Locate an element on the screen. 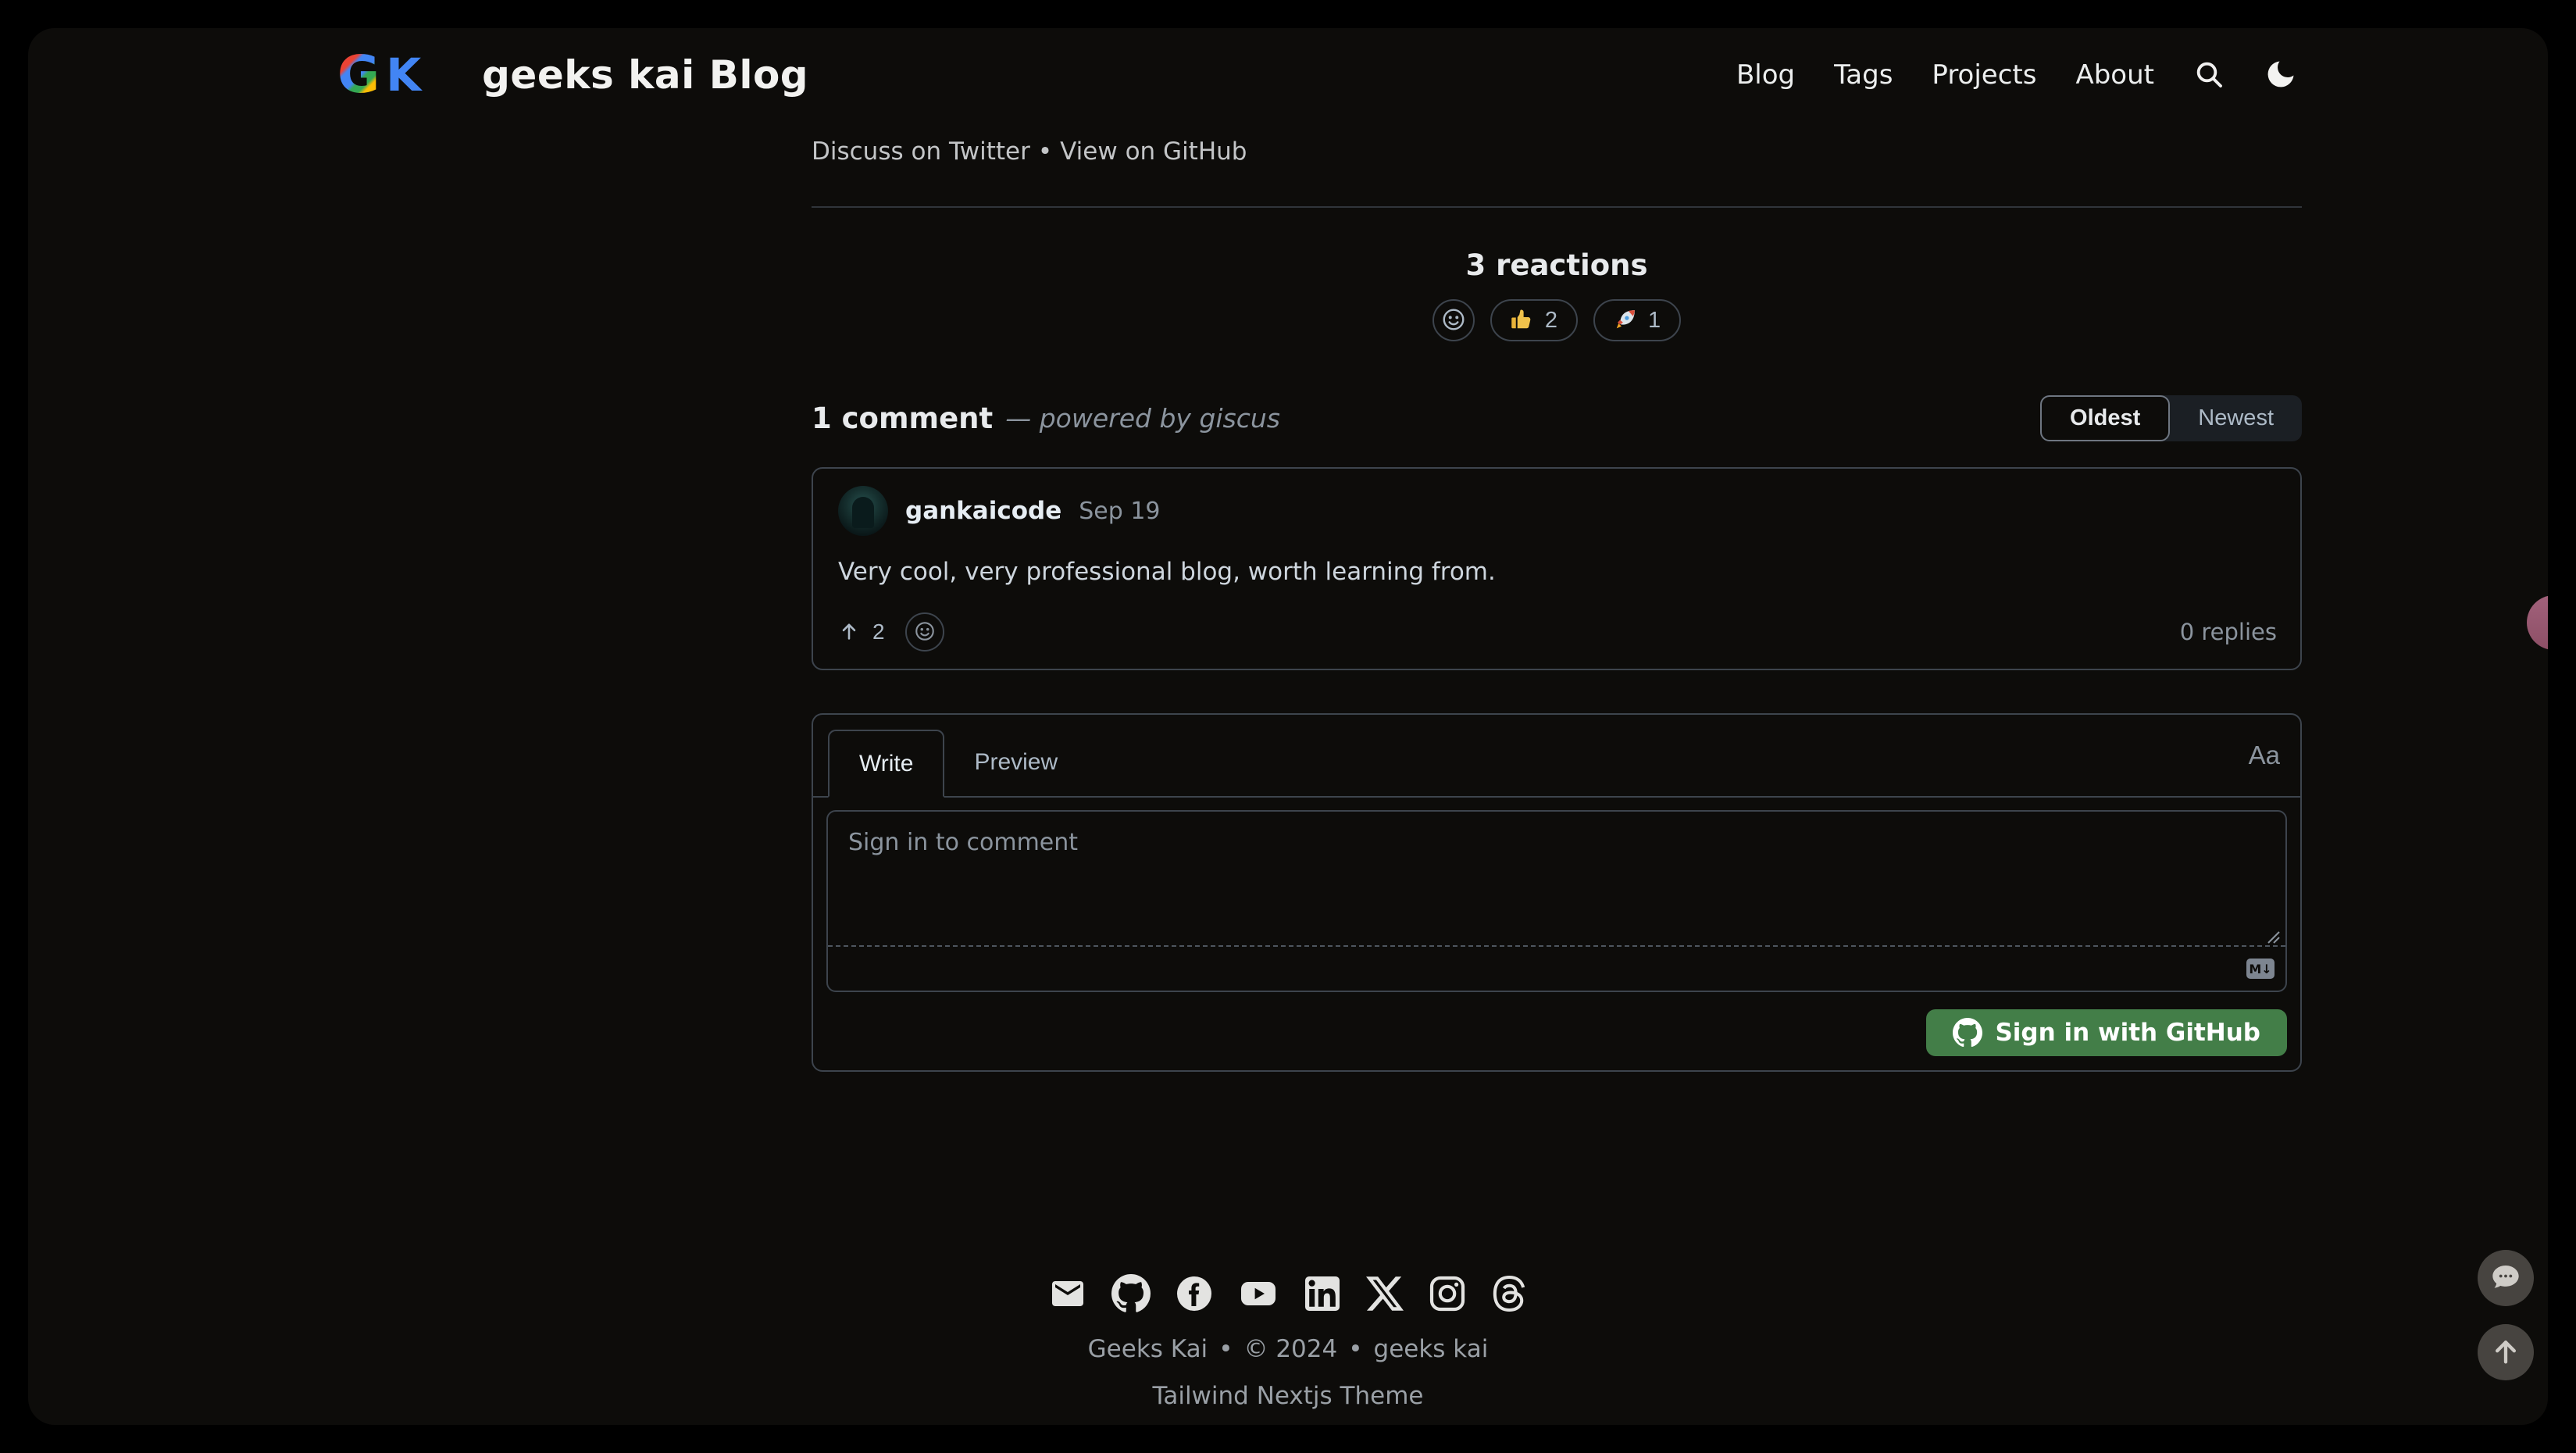  avatar is located at coordinates (863, 511).